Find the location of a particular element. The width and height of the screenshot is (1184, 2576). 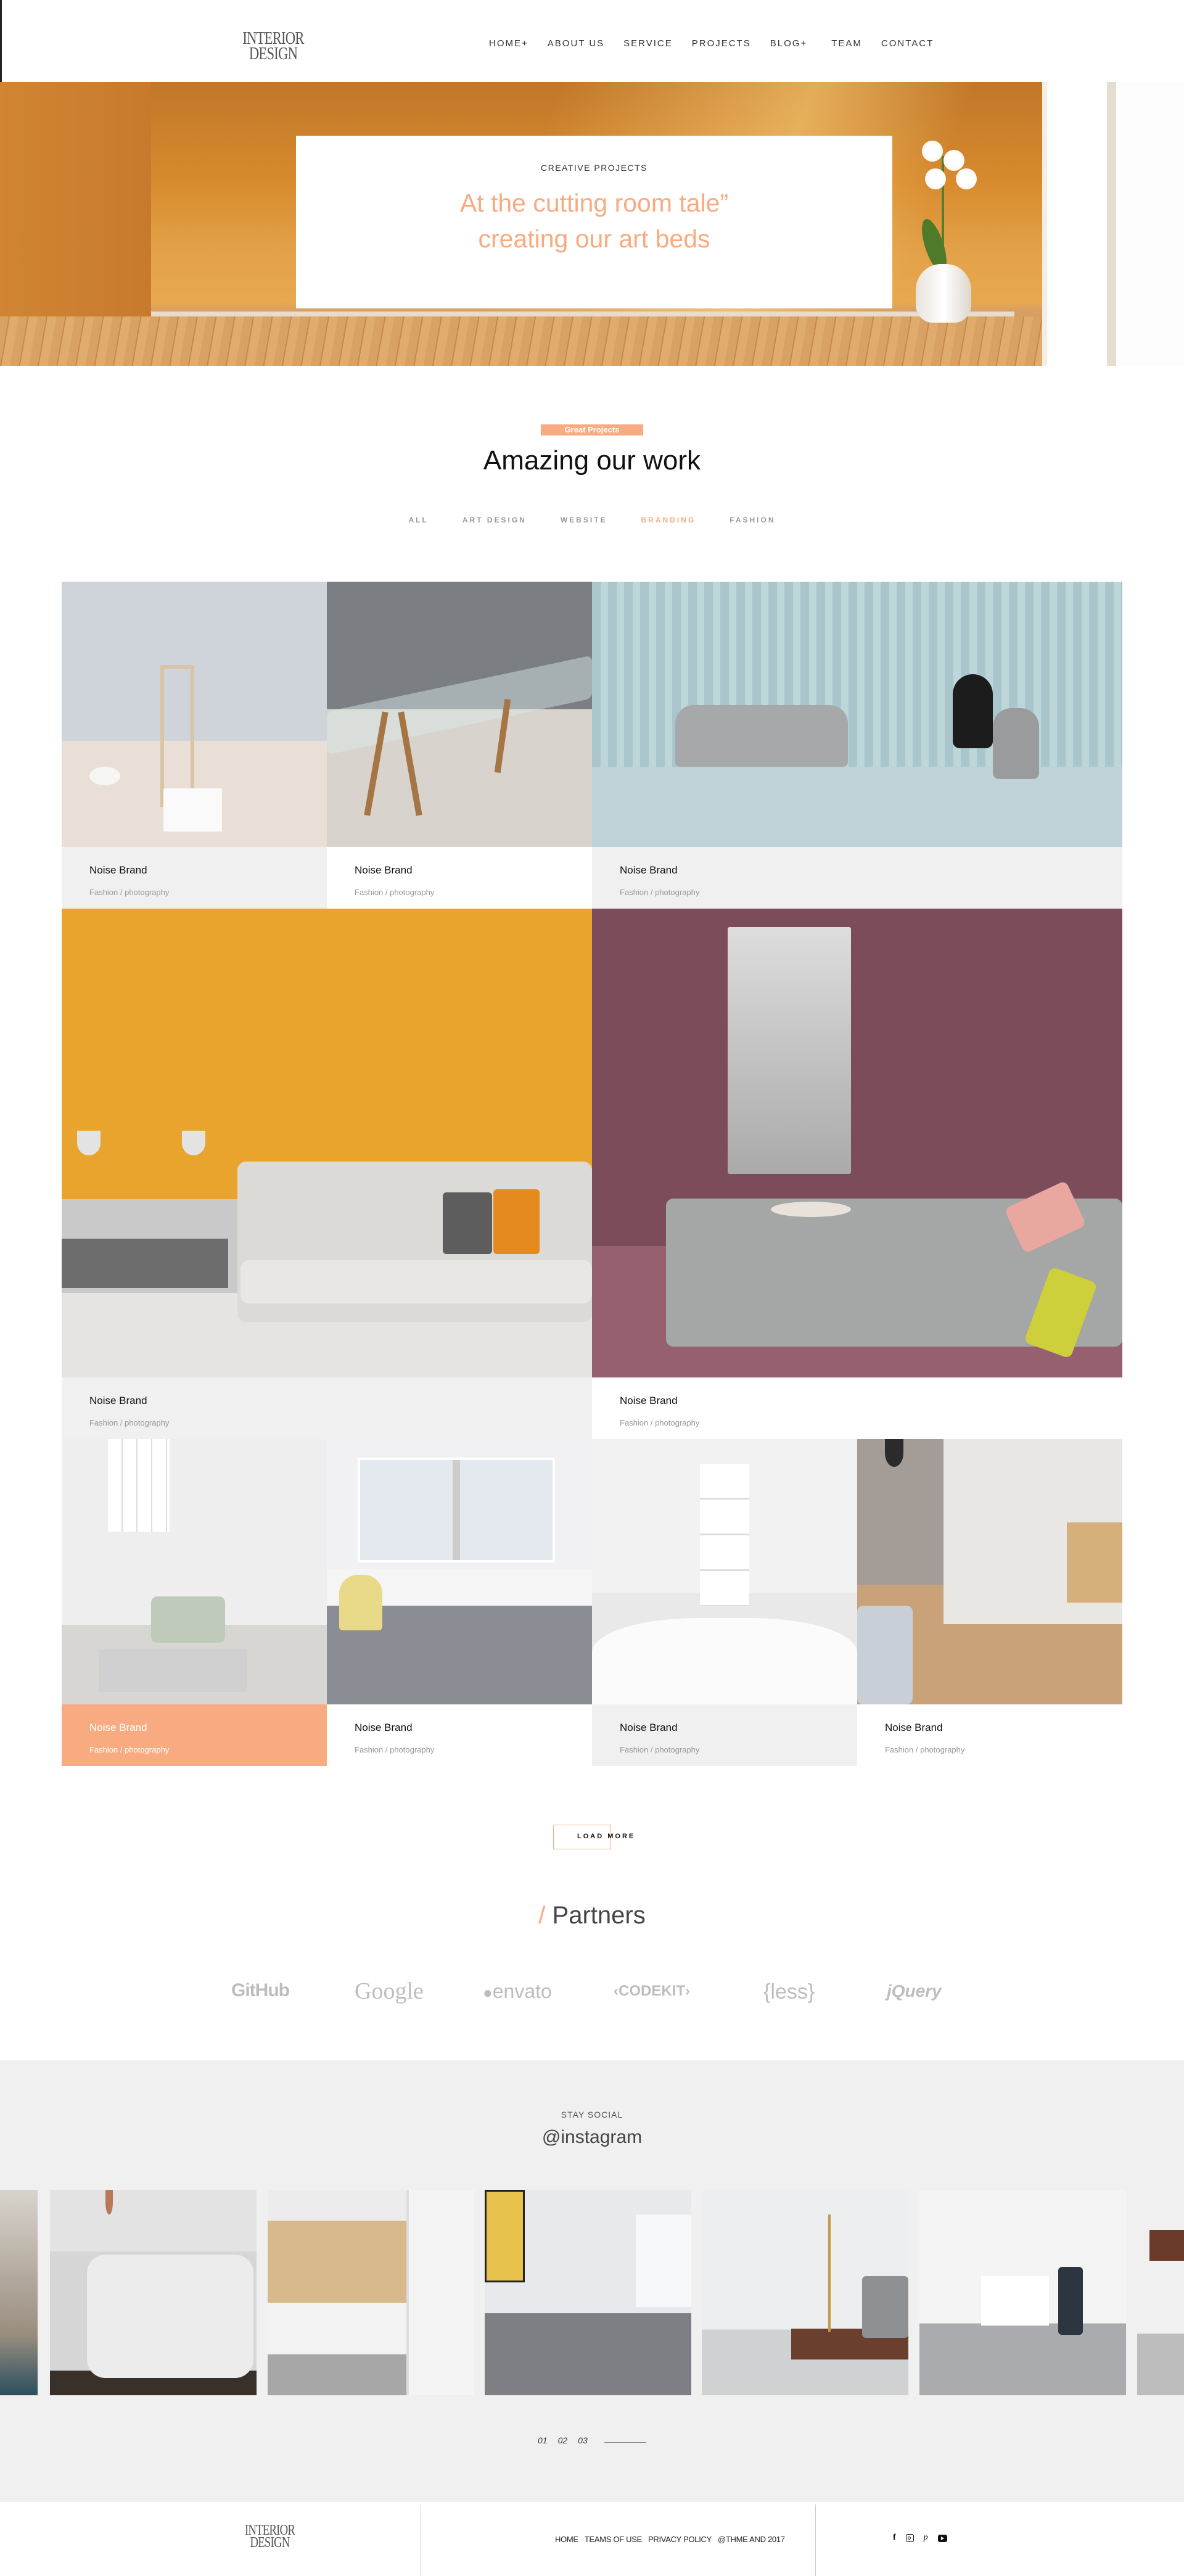

pinterest-icon: p is located at coordinates (926, 2538).